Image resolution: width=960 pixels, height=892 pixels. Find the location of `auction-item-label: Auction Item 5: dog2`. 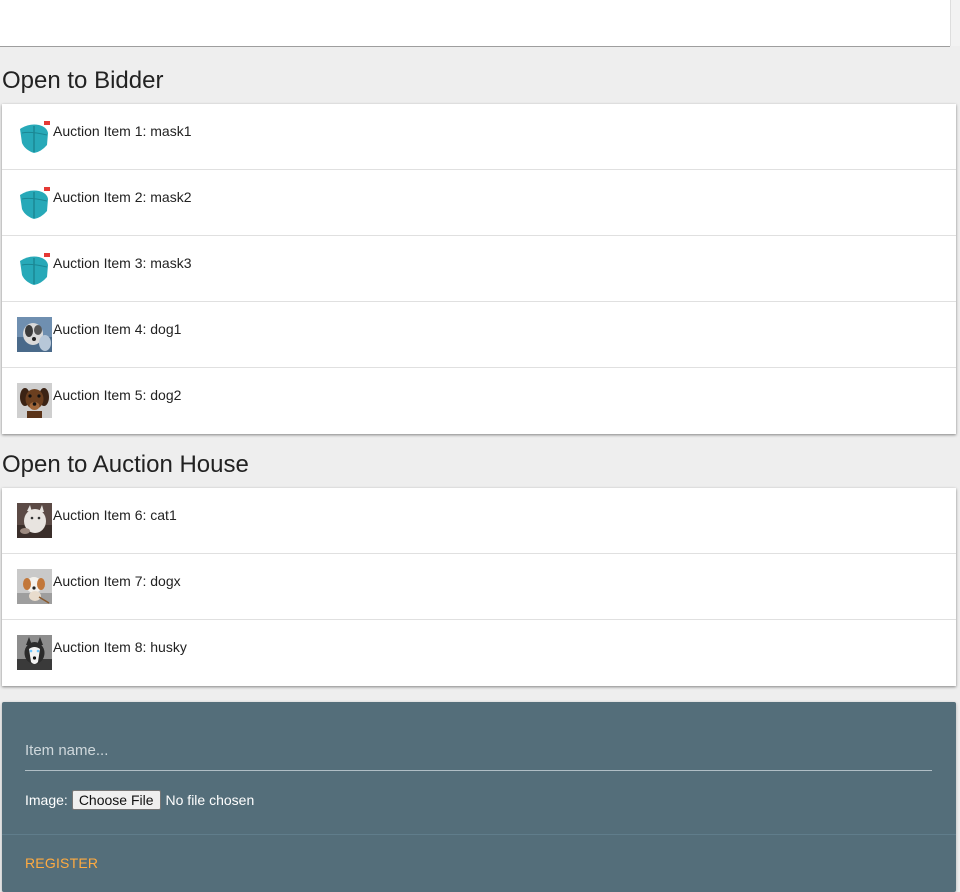

auction-item-label: Auction Item 5: dog2 is located at coordinates (117, 395).